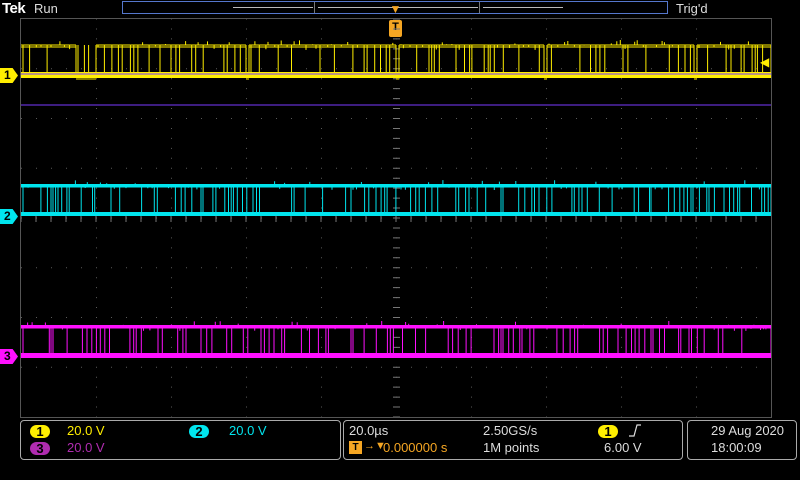 The width and height of the screenshot is (800, 480). I want to click on acquisition-run-state: Run, so click(46, 8).